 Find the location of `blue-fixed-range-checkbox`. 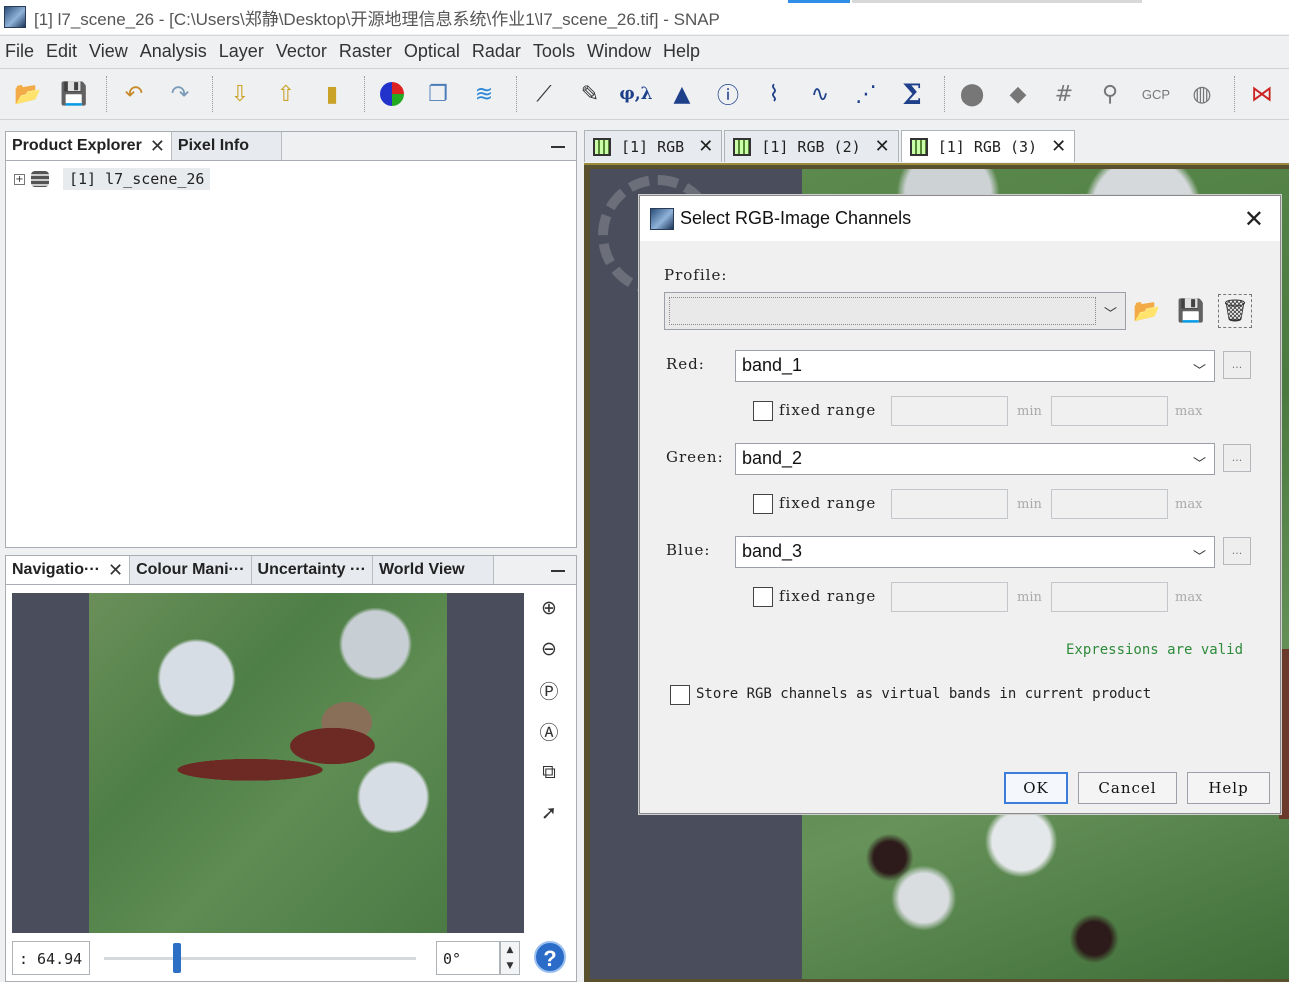

blue-fixed-range-checkbox is located at coordinates (763, 597).